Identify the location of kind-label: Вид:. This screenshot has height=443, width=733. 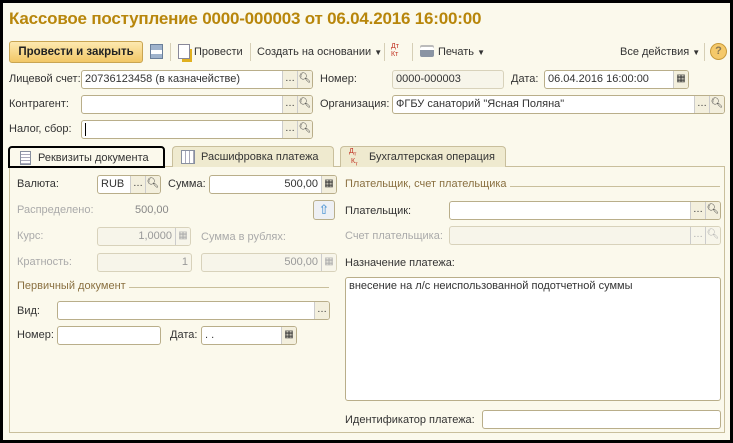
(28, 311).